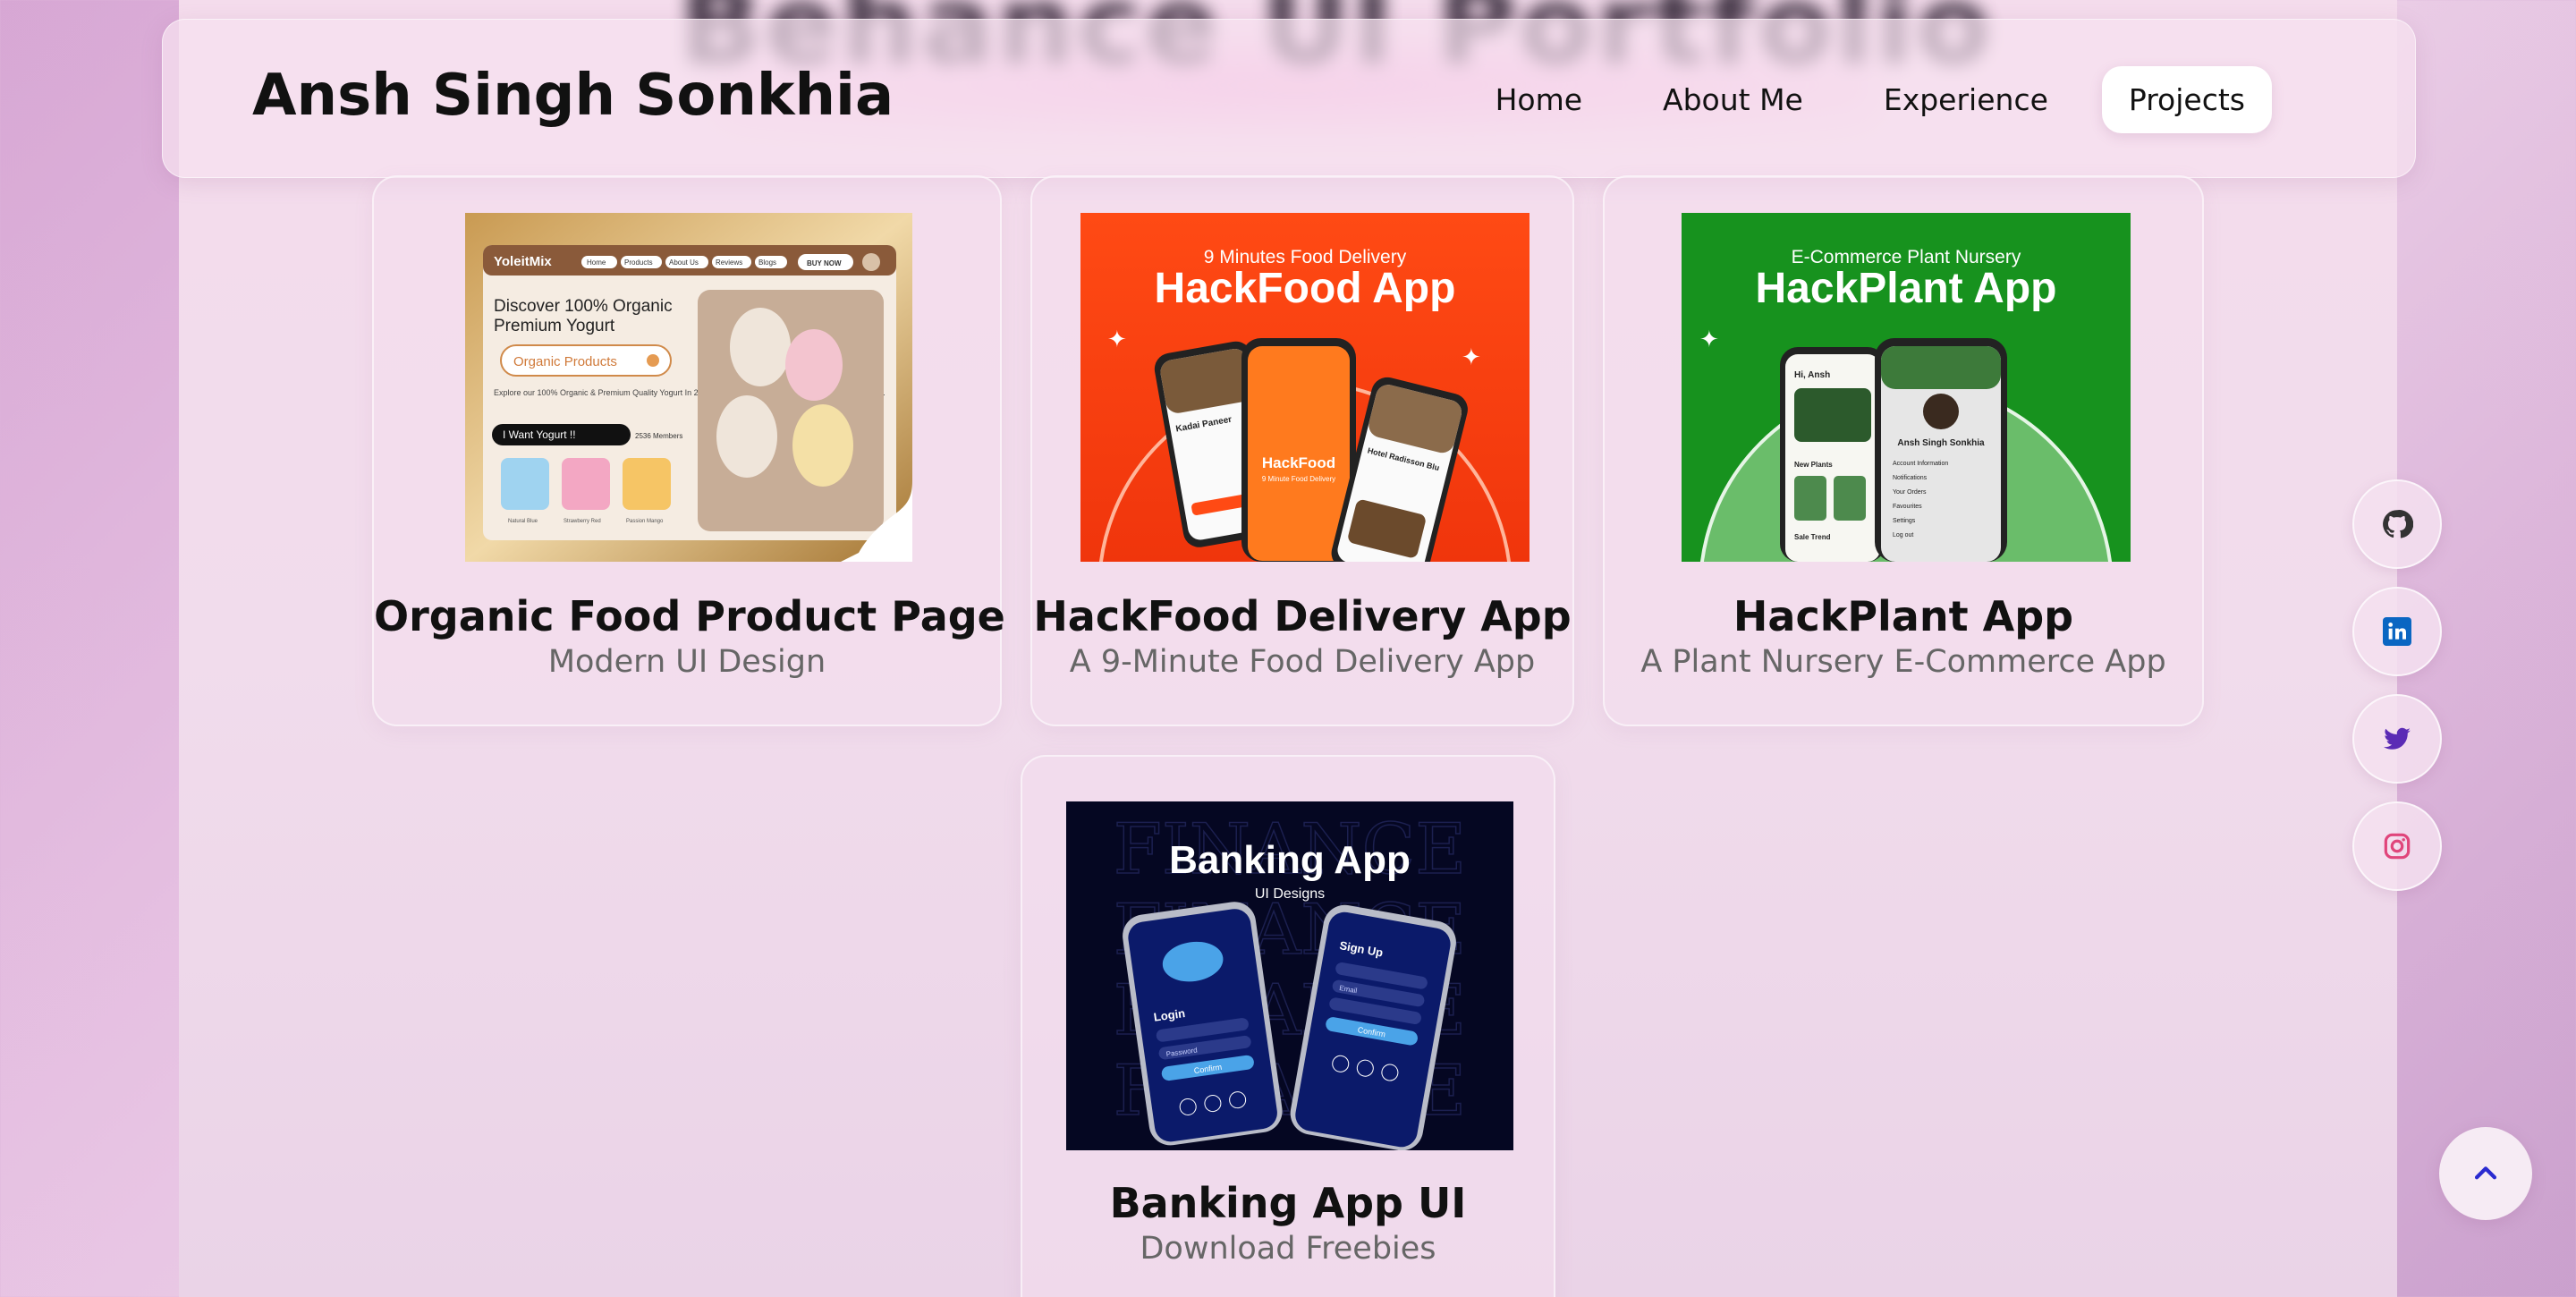 The width and height of the screenshot is (2576, 1297). What do you see at coordinates (689, 616) in the screenshot?
I see `project-title: Organic Food Product Page` at bounding box center [689, 616].